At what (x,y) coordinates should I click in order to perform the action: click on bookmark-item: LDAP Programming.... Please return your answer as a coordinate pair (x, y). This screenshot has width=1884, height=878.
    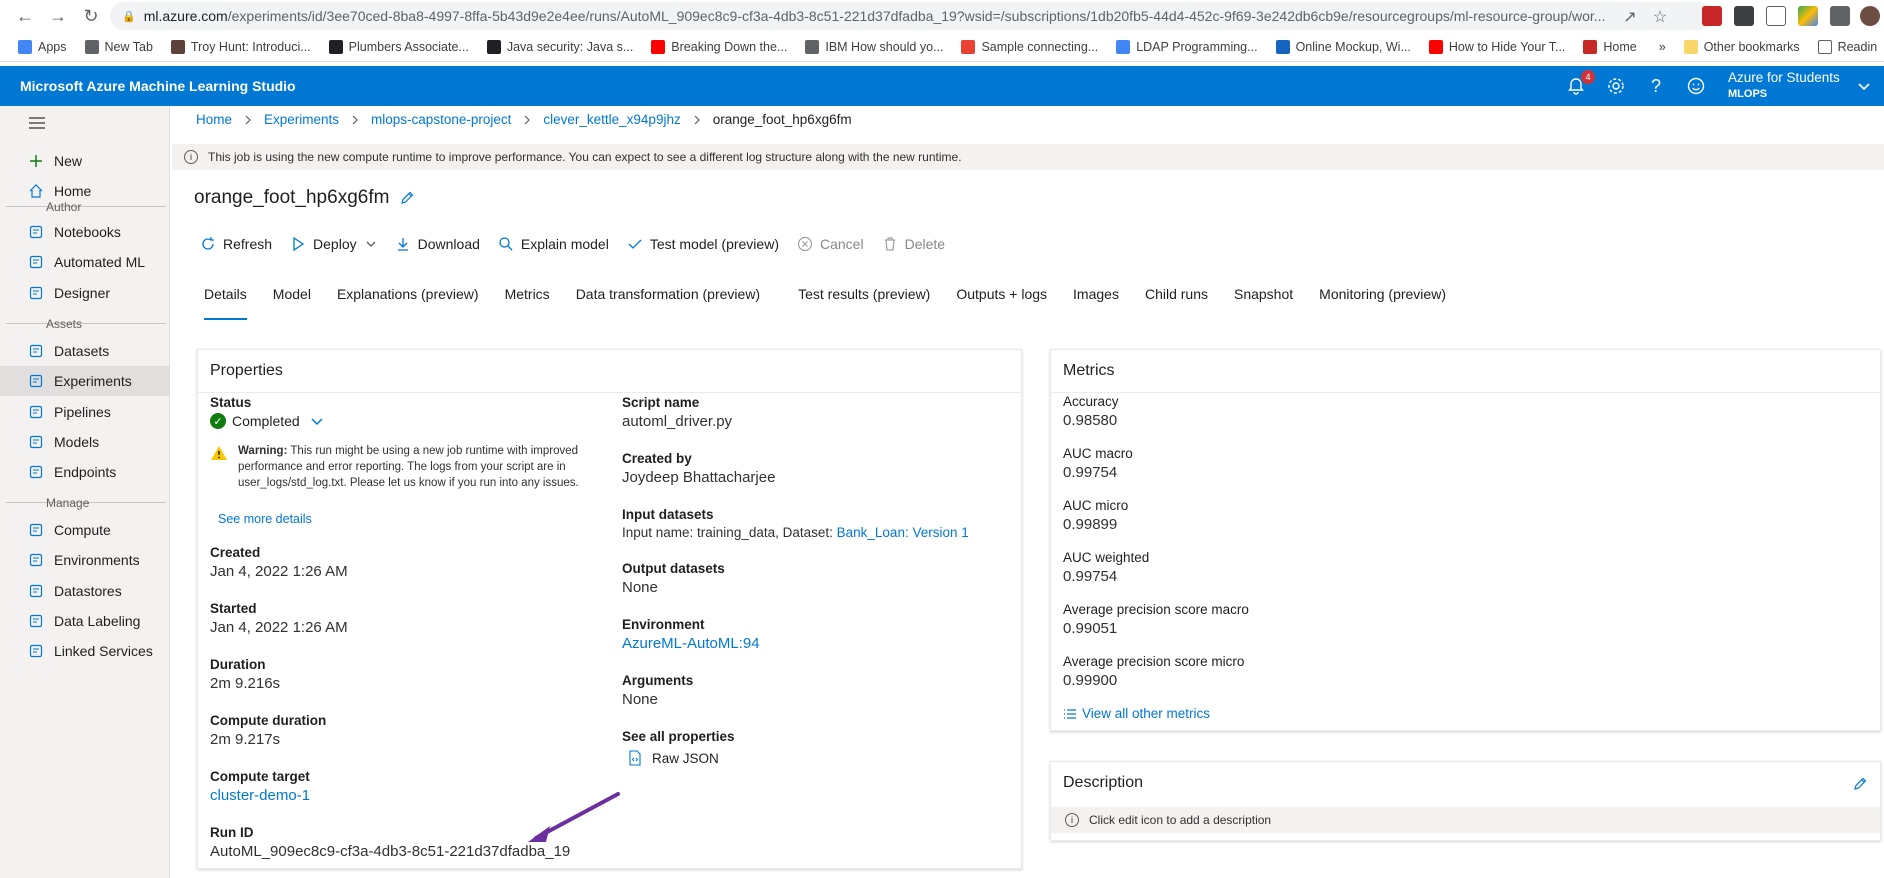
    Looking at the image, I should click on (1187, 46).